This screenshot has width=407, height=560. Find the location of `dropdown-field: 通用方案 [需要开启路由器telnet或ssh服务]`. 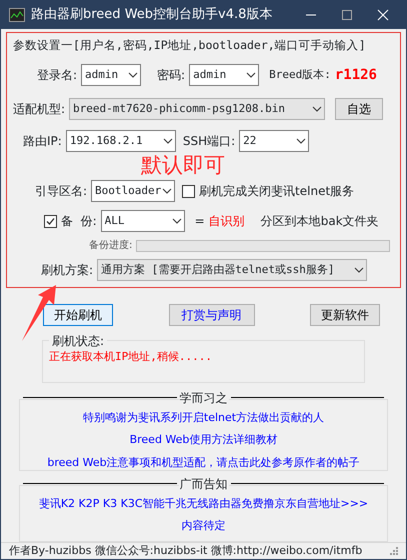

dropdown-field: 通用方案 [需要开启路由器telnet或ssh服务] is located at coordinates (232, 270).